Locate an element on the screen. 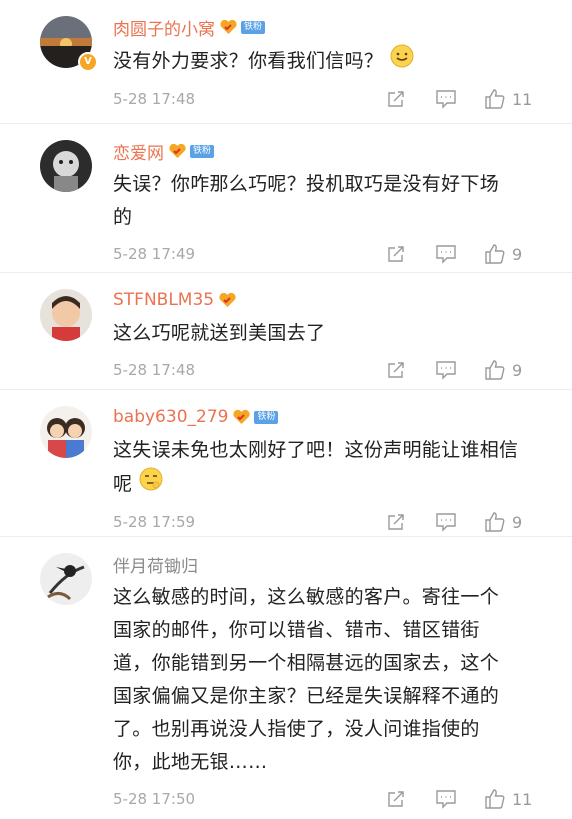  verified-badge: V is located at coordinates (88, 62).